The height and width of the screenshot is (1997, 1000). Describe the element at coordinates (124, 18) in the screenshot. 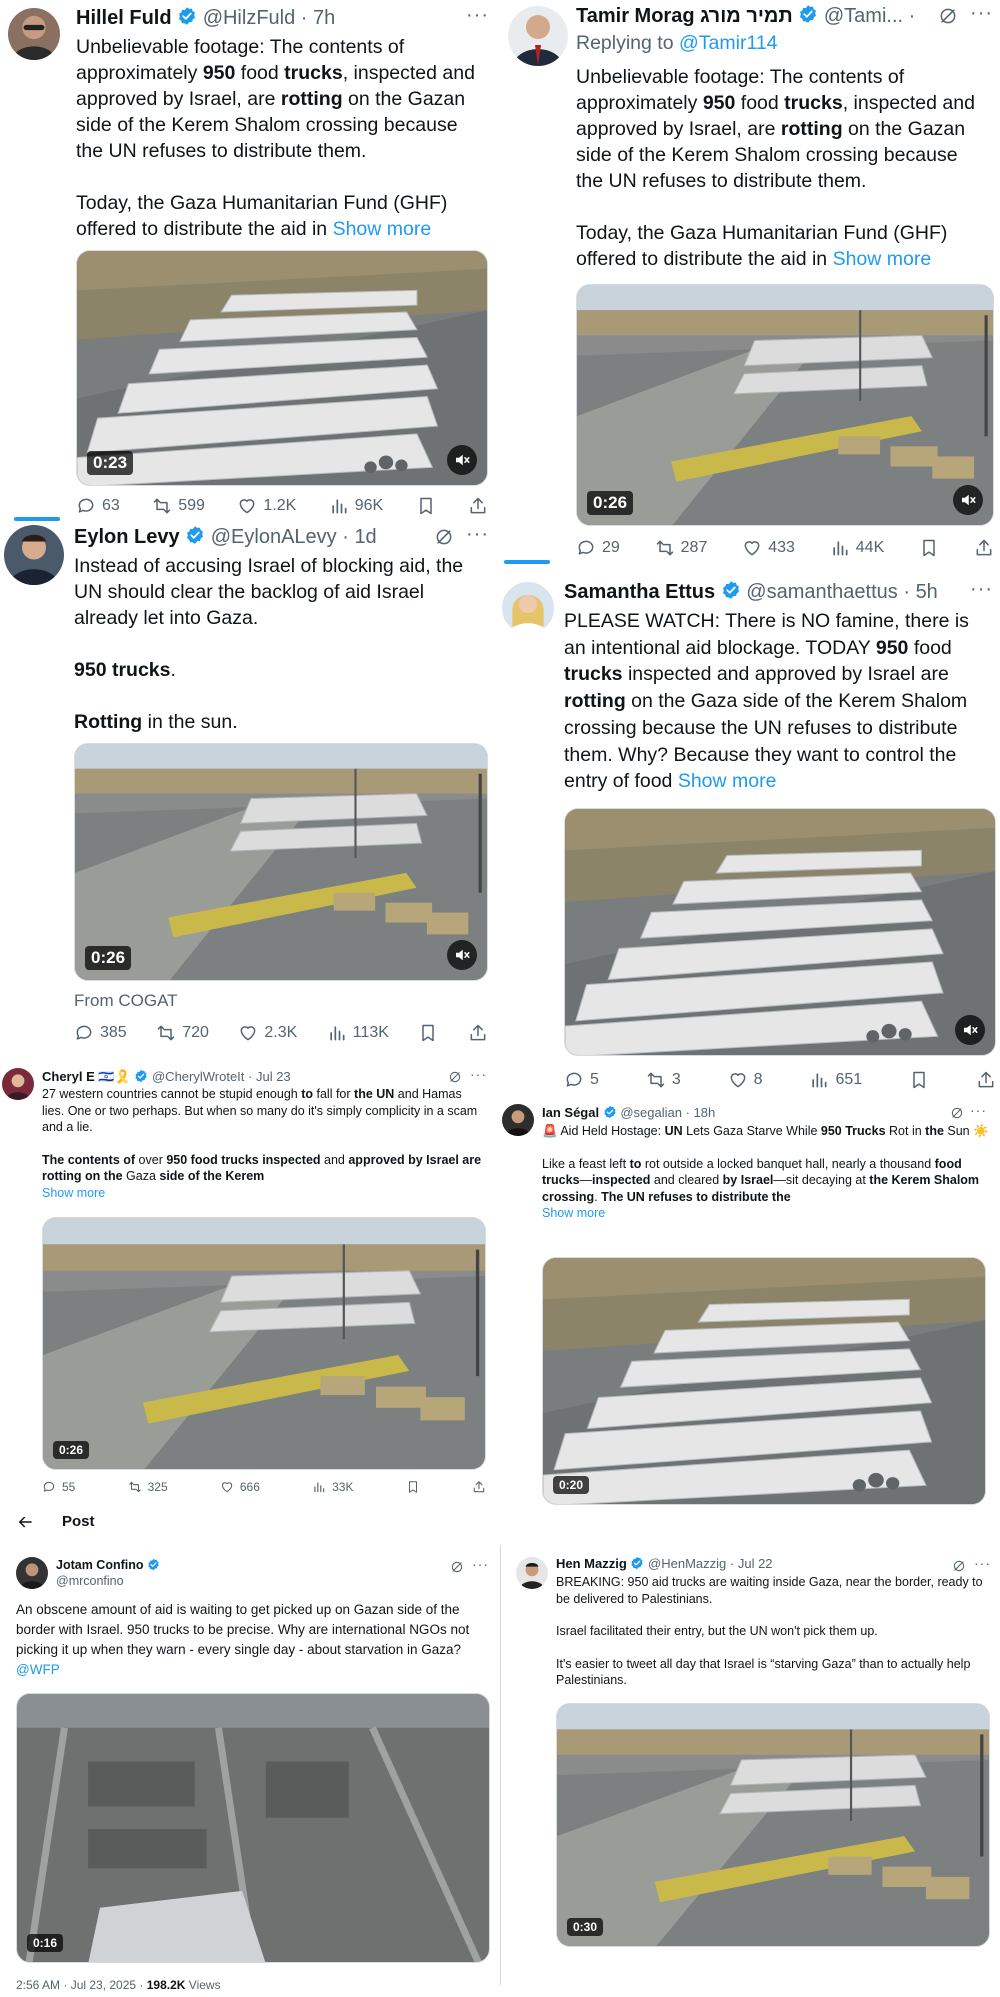

I see `author-name: Hillel Fuld` at that location.